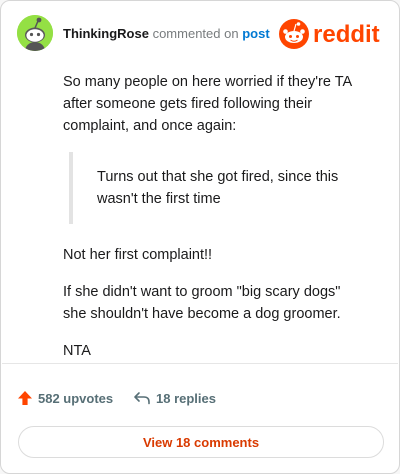  I want to click on view-comments-button: View 18 comments, so click(201, 442).